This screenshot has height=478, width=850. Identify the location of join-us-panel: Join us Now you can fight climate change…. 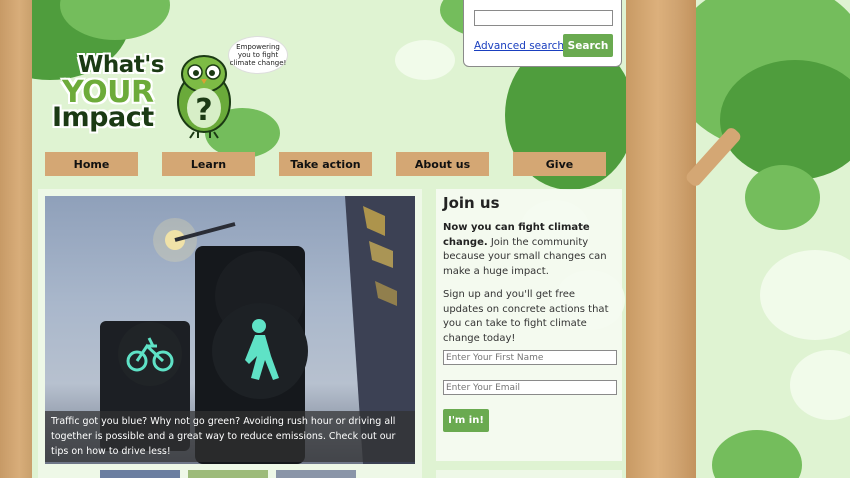
(529, 325).